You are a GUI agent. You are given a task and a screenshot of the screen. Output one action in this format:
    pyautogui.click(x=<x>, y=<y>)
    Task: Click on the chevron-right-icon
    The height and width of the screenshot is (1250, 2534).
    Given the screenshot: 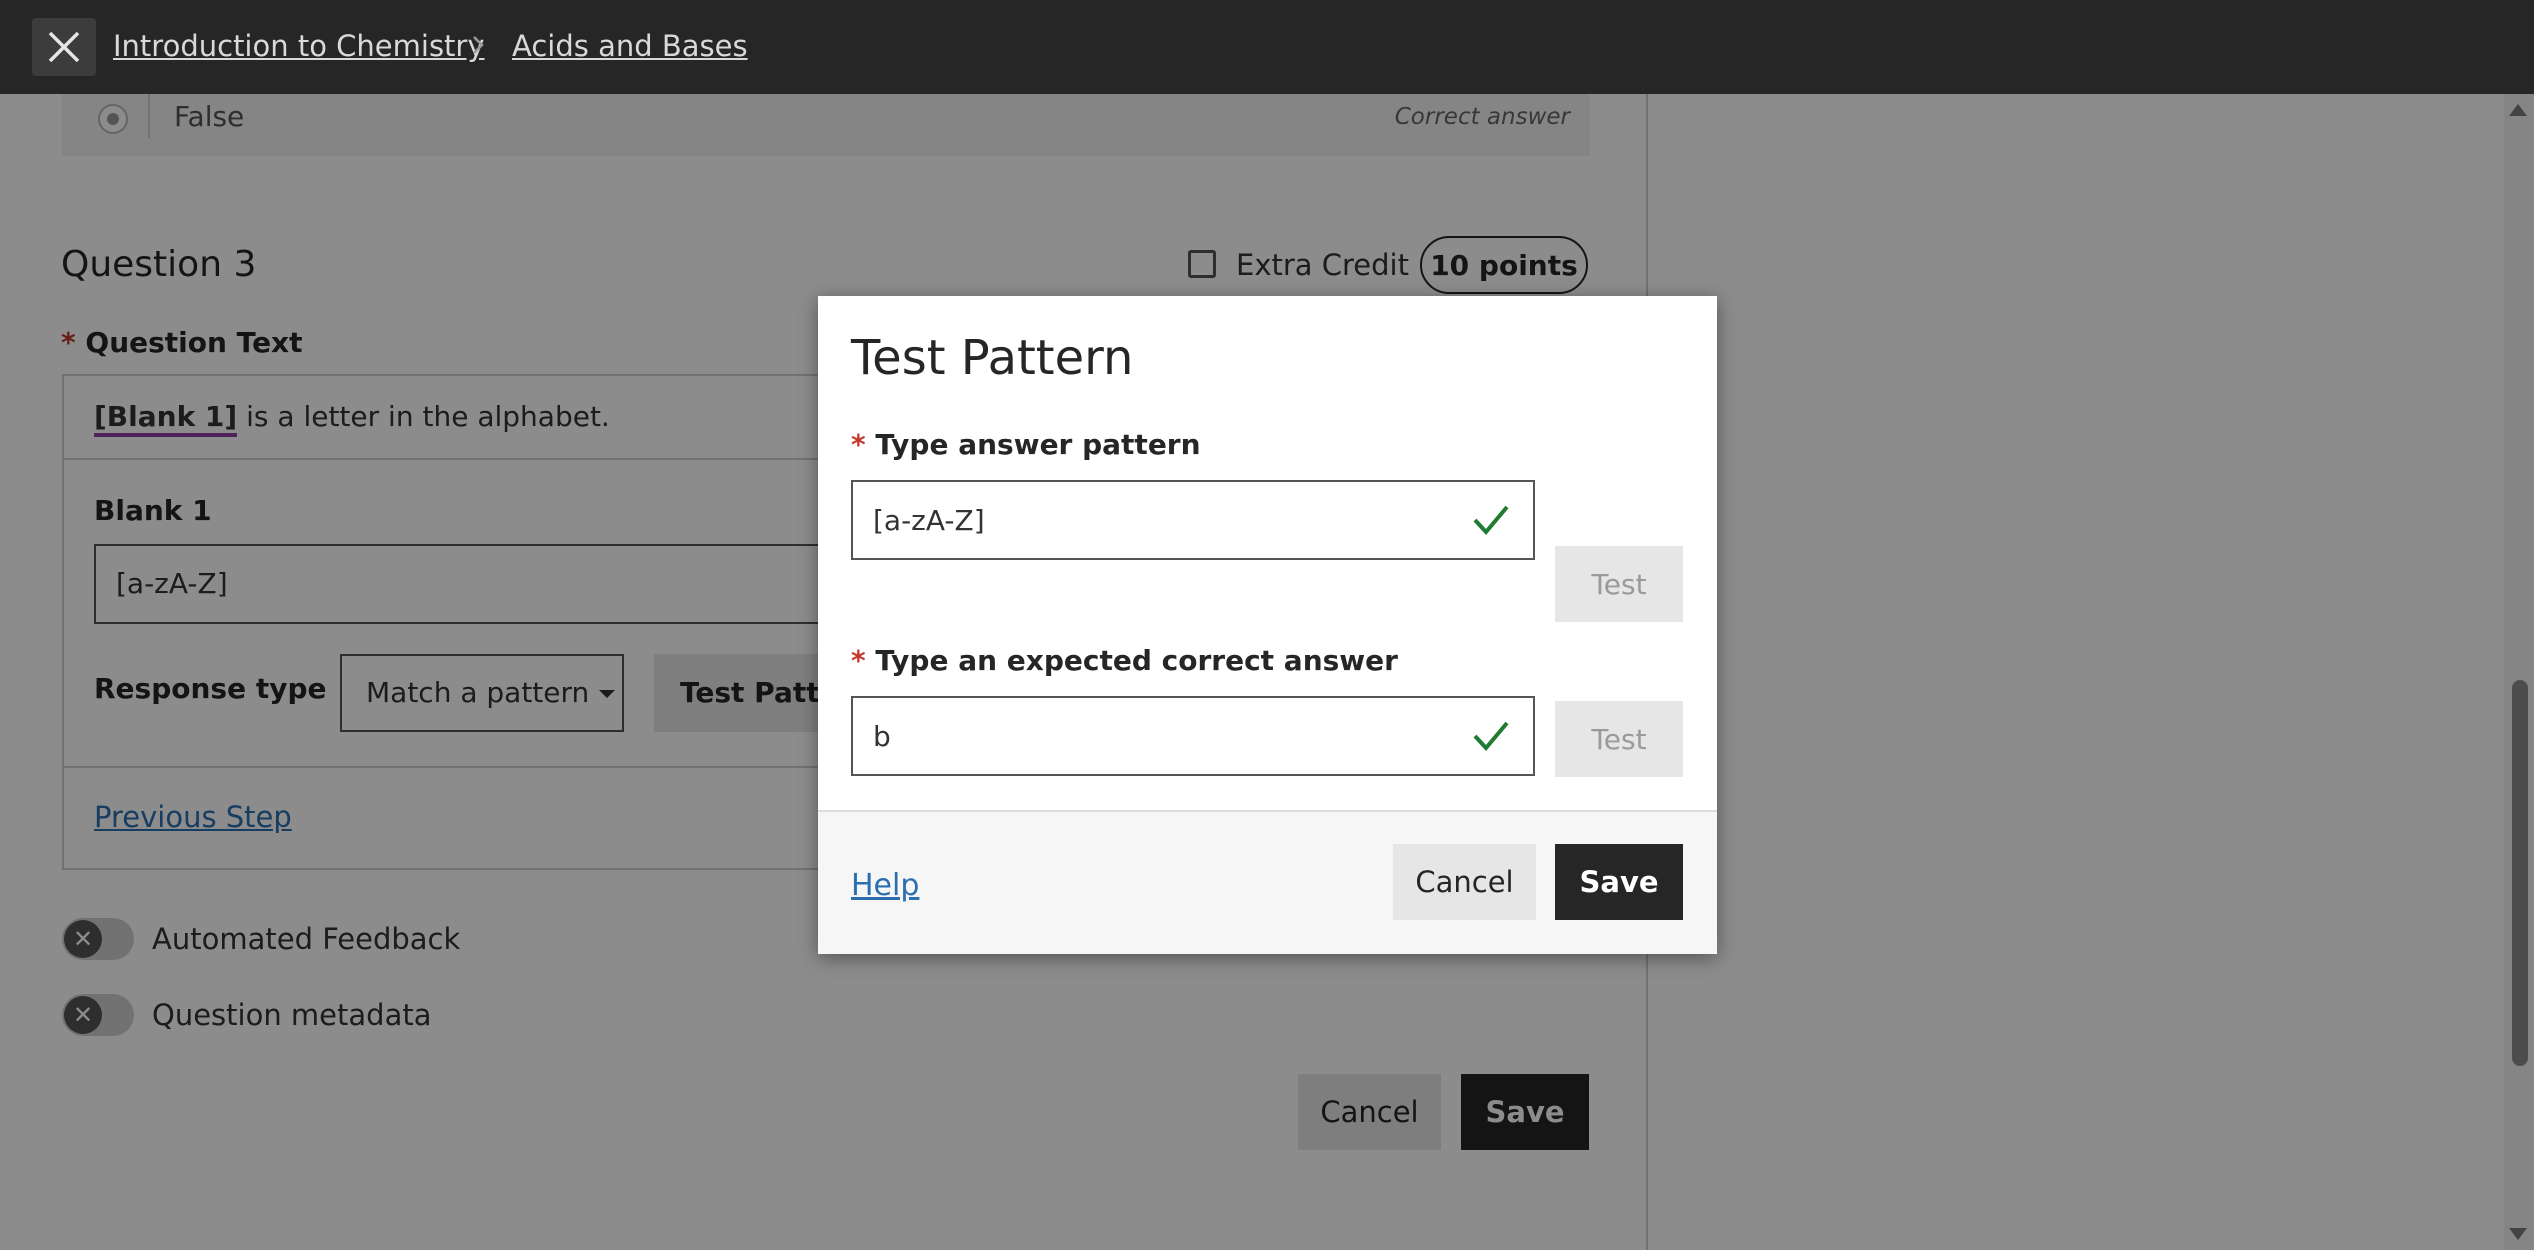 What is the action you would take?
    pyautogui.click(x=478, y=45)
    